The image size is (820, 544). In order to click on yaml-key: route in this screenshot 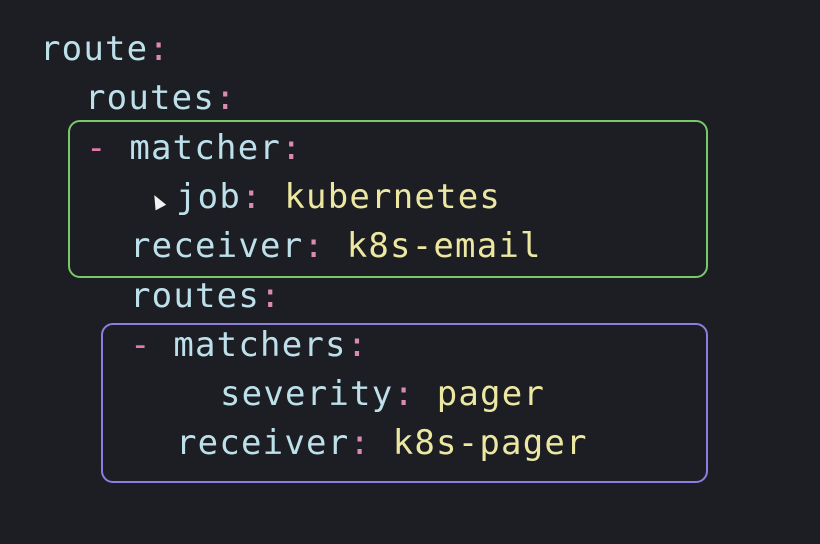, I will do `click(94, 49)`.